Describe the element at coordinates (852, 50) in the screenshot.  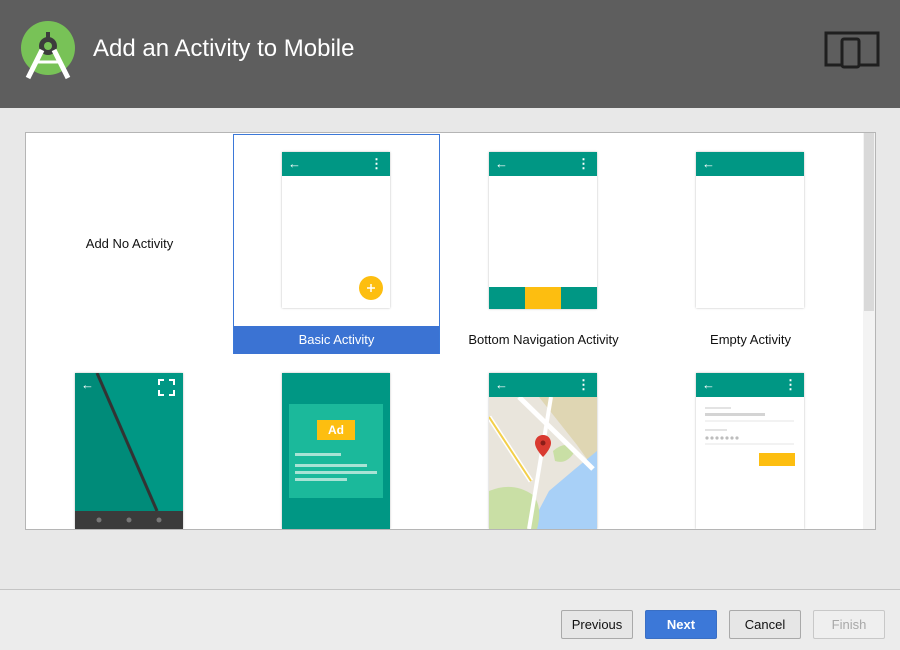
I see `tablet-phone-icon` at that location.